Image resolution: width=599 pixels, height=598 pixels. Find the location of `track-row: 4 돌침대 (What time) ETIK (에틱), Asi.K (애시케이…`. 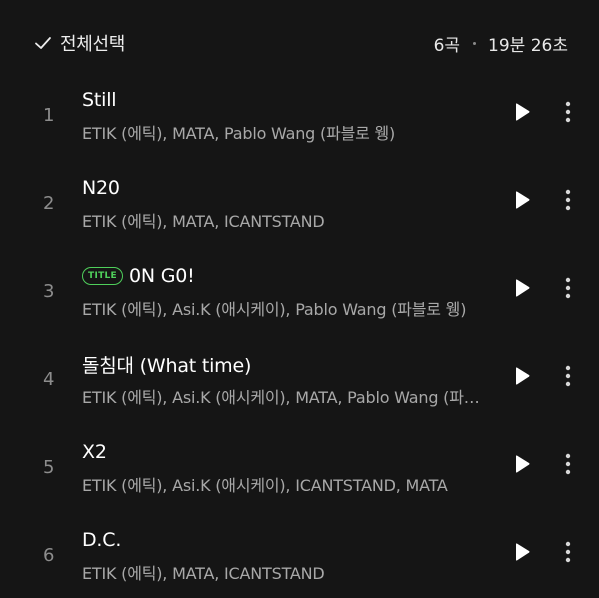

track-row: 4 돌침대 (What time) ETIK (에틱), Asi.K (애시케이… is located at coordinates (299, 378).